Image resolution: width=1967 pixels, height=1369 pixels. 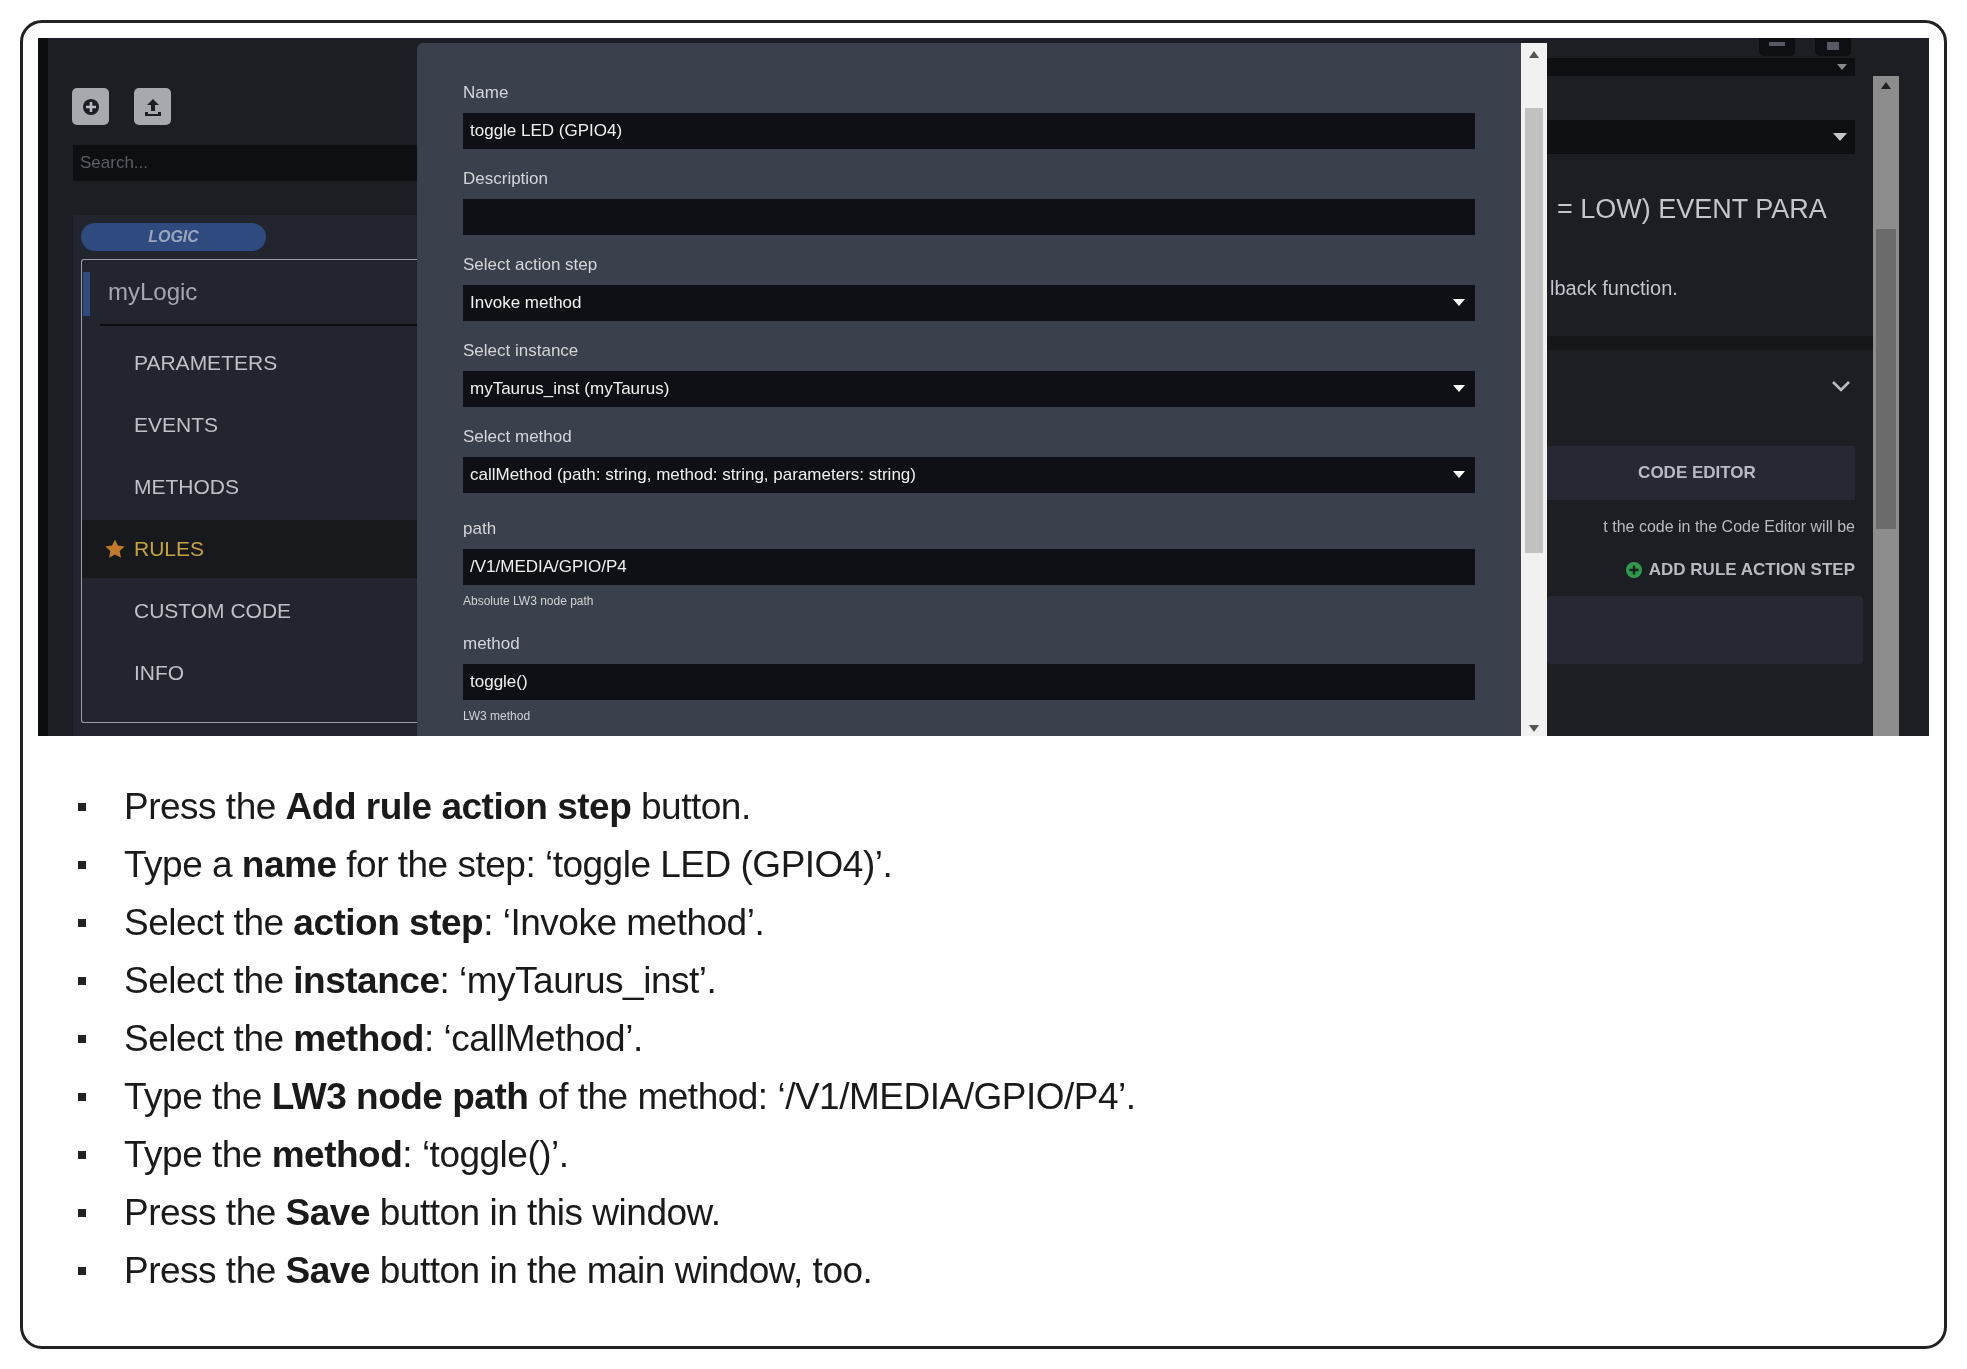 What do you see at coordinates (1701, 473) in the screenshot?
I see `code-editor-button: CODE EDITOR` at bounding box center [1701, 473].